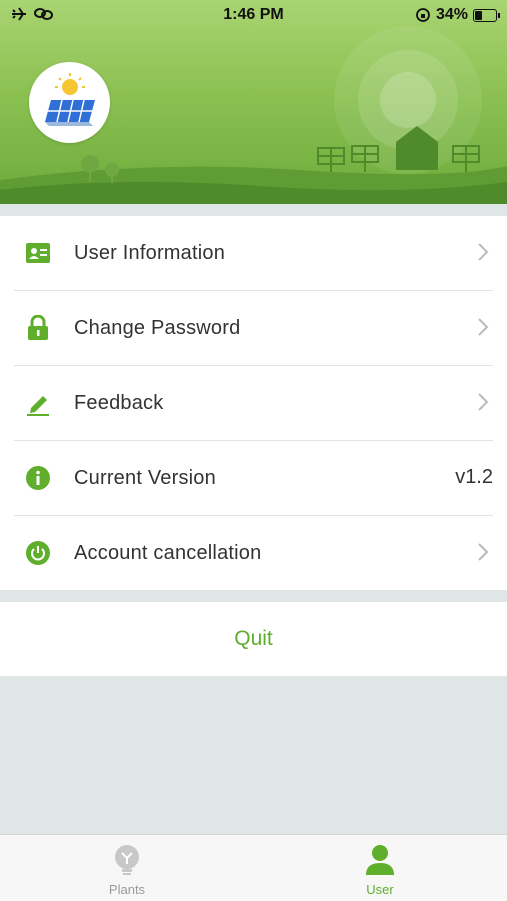 The height and width of the screenshot is (901, 507). What do you see at coordinates (253, 328) in the screenshot?
I see `menu-item-change-password: Change Password` at bounding box center [253, 328].